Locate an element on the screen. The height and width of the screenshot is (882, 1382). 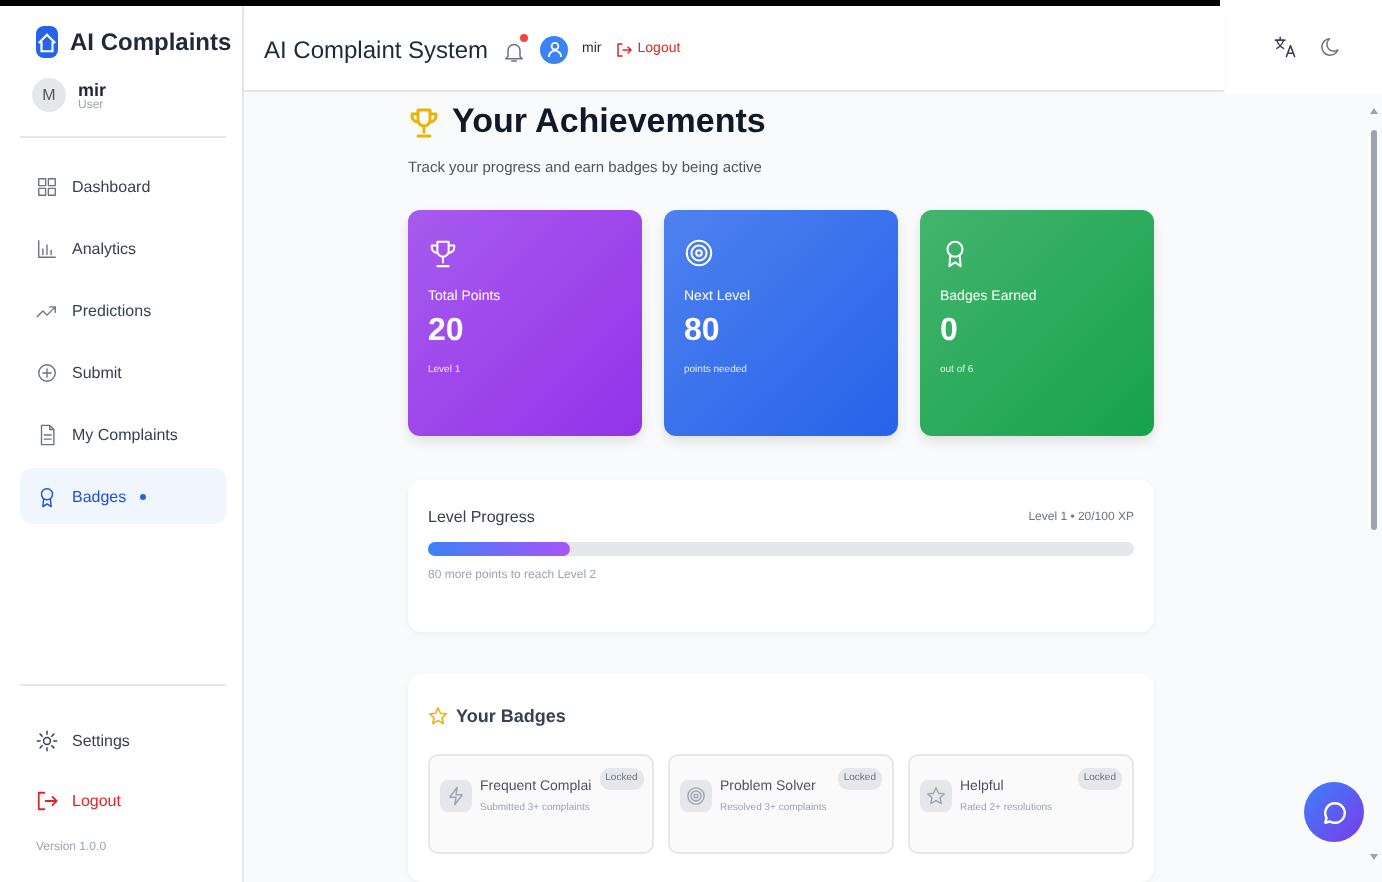
grid-icon is located at coordinates (47, 186).